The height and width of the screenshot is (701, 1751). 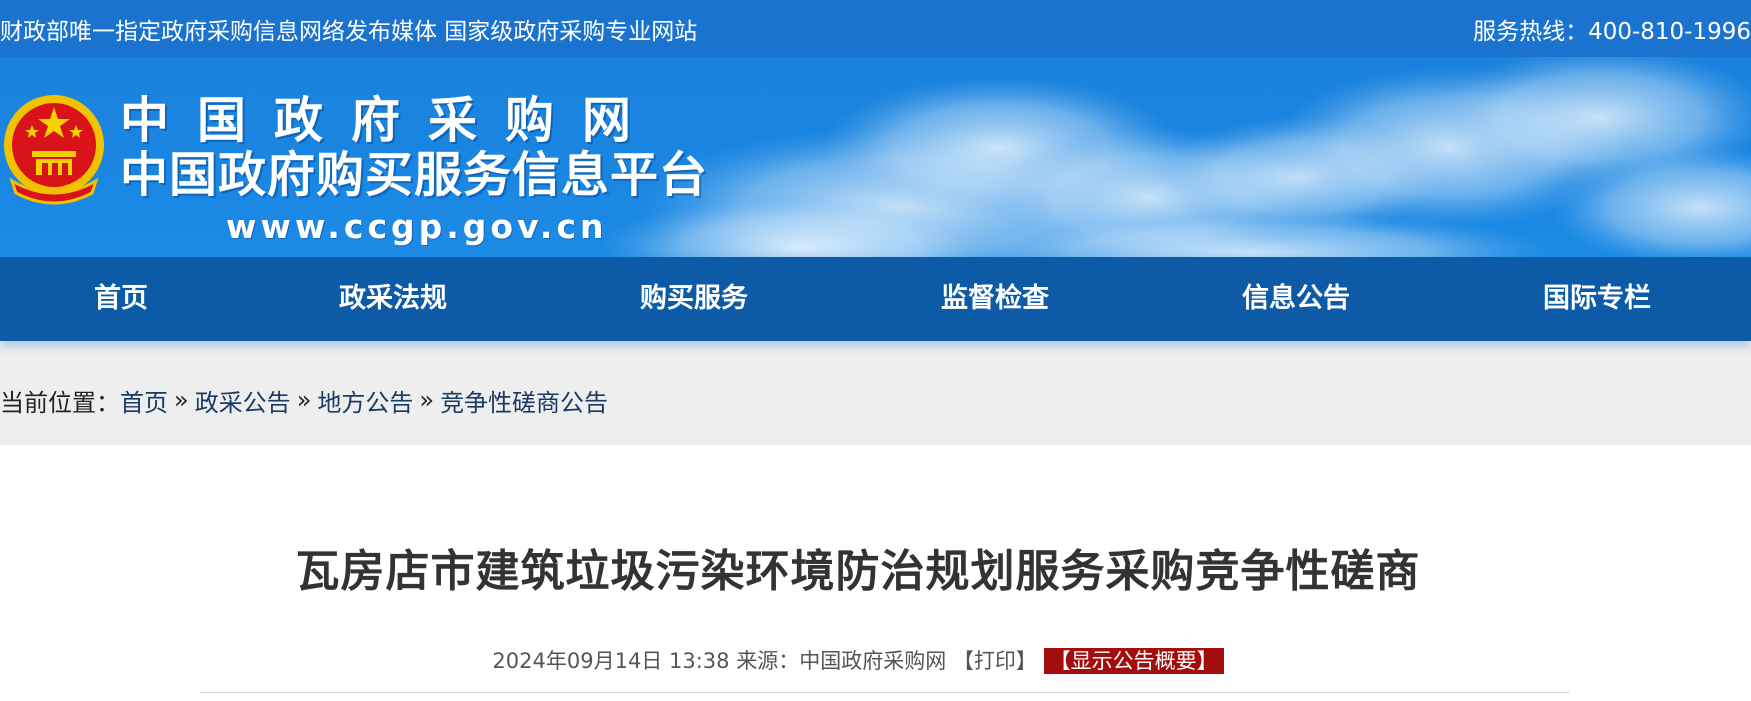 What do you see at coordinates (611, 661) in the screenshot?
I see `publish-datetime: 2024年09月14日 13:38` at bounding box center [611, 661].